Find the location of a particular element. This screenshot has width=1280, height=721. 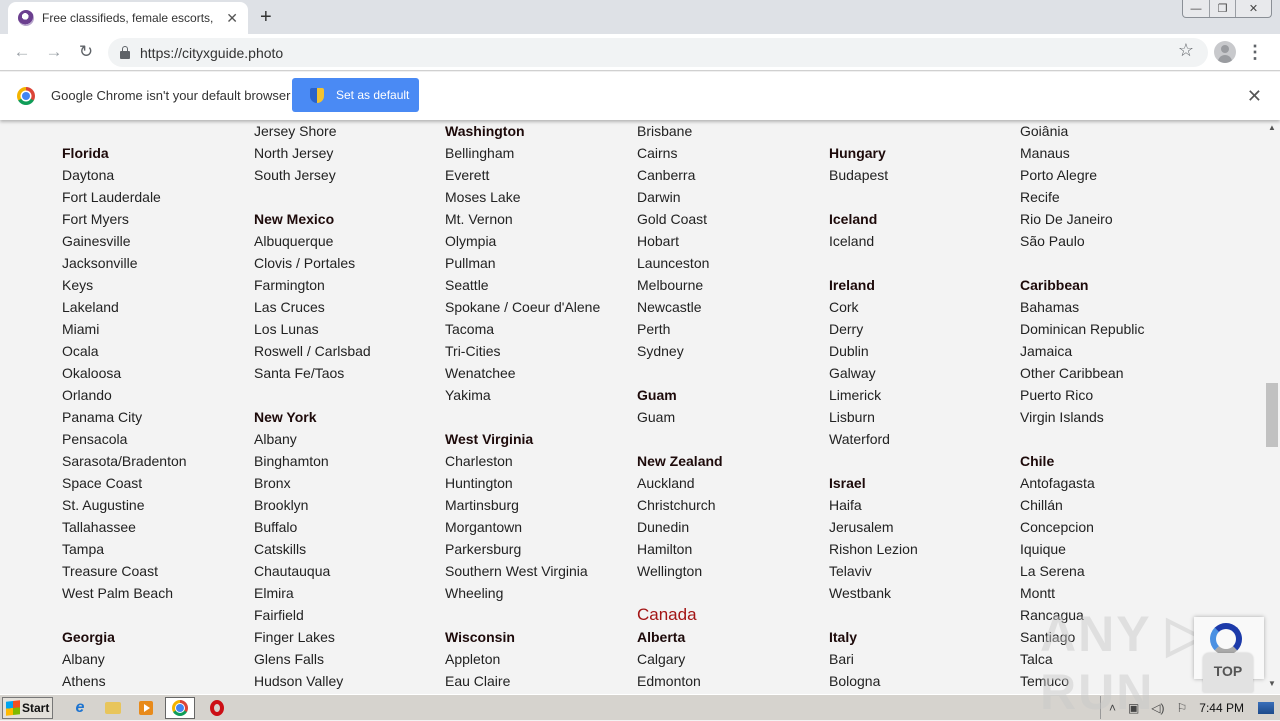

reload-button: ↻ is located at coordinates (86, 52).